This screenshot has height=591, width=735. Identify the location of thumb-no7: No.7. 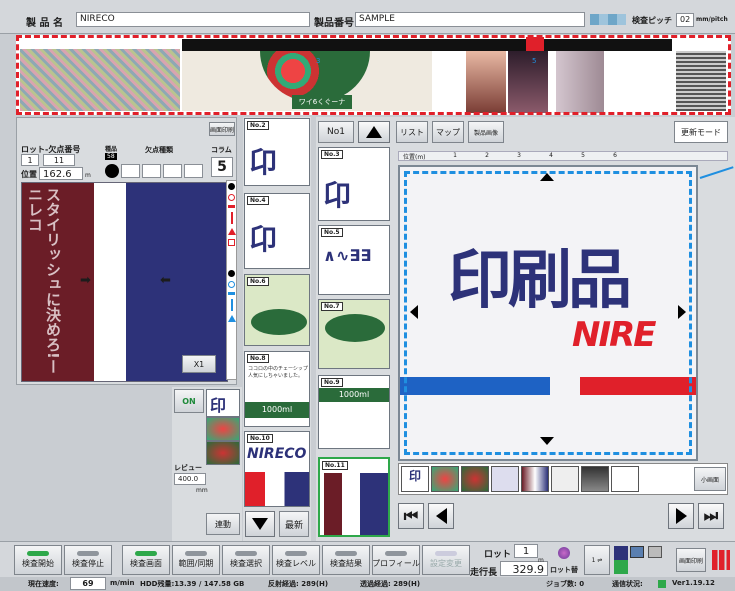
(354, 334).